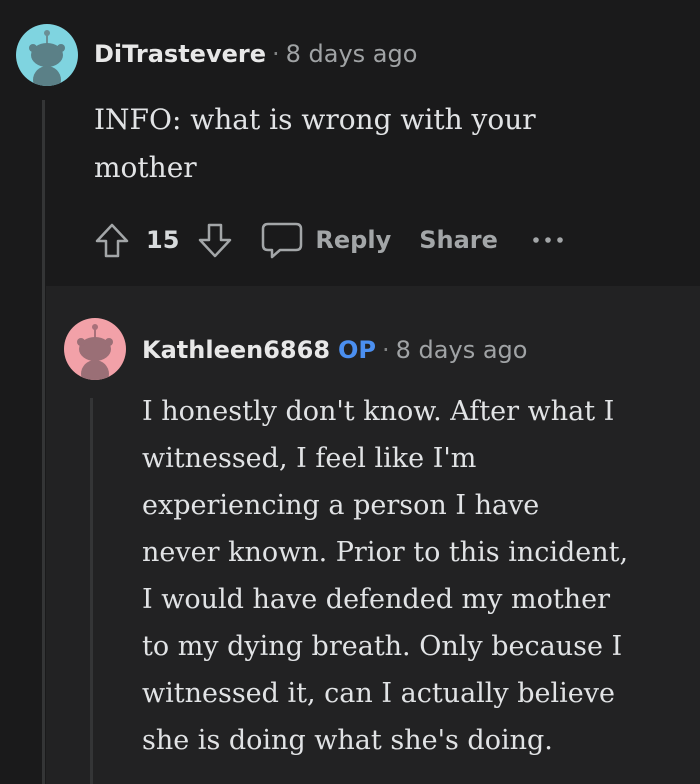 Image resolution: width=700 pixels, height=784 pixels. I want to click on reply-button: Reply, so click(353, 240).